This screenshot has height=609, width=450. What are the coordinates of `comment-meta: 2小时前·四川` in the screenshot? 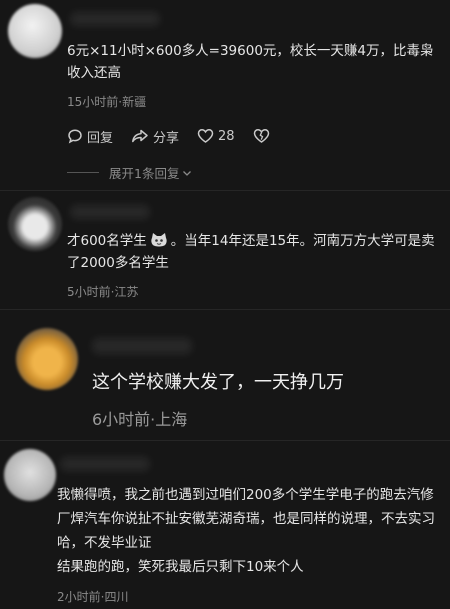 It's located at (93, 597).